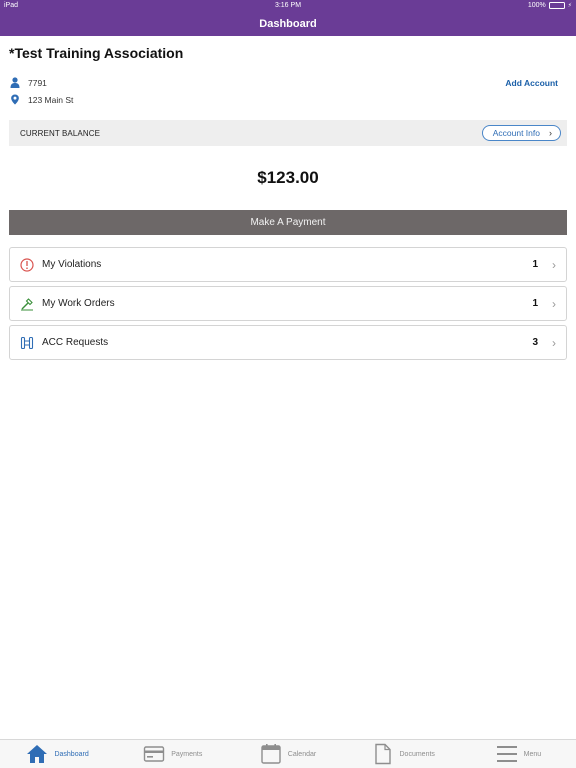 The height and width of the screenshot is (768, 576). What do you see at coordinates (382, 754) in the screenshot?
I see `document-icon` at bounding box center [382, 754].